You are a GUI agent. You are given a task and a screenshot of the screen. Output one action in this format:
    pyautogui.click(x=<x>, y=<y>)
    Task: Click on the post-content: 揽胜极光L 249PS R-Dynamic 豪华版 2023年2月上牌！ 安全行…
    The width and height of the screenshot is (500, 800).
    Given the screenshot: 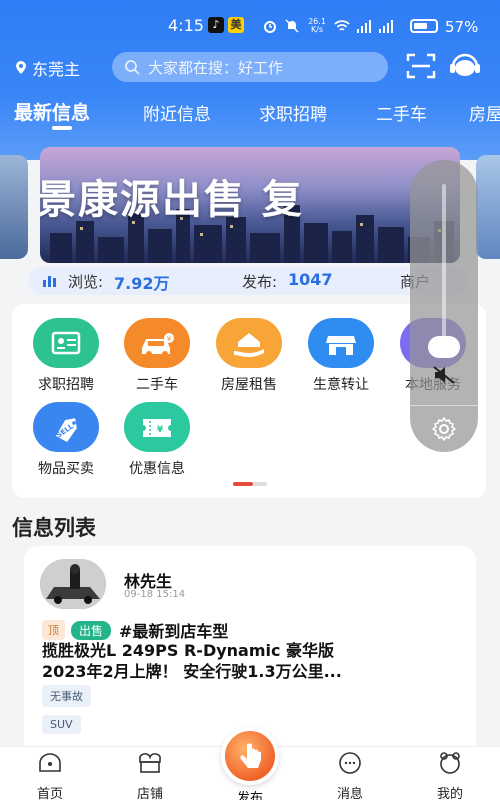 What is the action you would take?
    pyautogui.click(x=252, y=661)
    